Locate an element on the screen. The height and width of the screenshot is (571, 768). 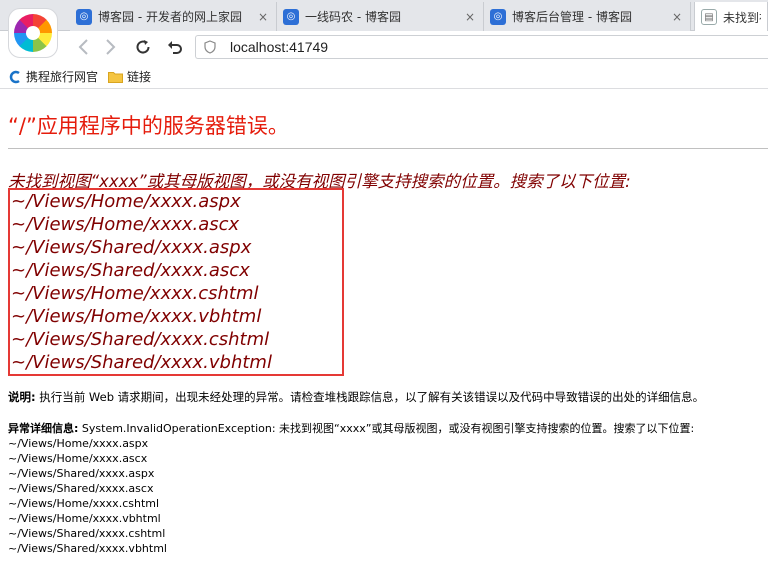
detail-location: ~/Views/Shared/xxxx.aspx is located at coordinates (81, 473).